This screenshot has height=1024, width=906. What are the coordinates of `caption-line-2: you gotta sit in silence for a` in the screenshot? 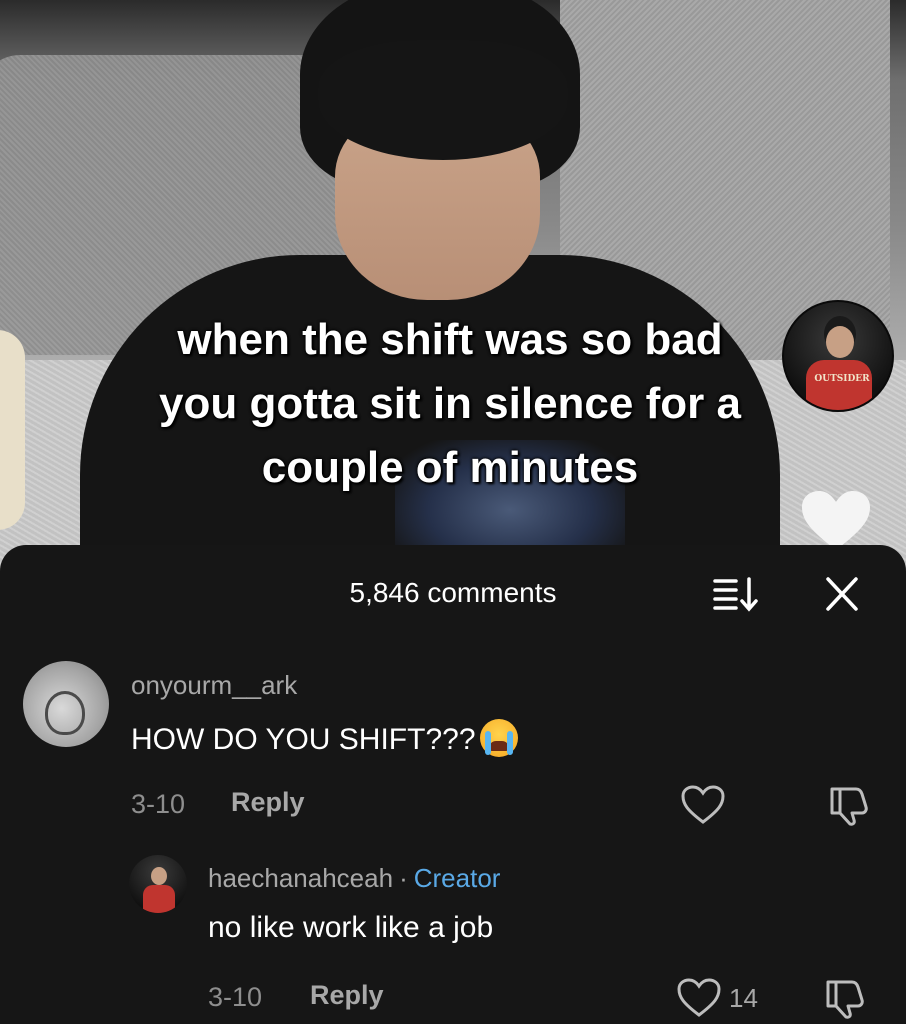 It's located at (450, 403).